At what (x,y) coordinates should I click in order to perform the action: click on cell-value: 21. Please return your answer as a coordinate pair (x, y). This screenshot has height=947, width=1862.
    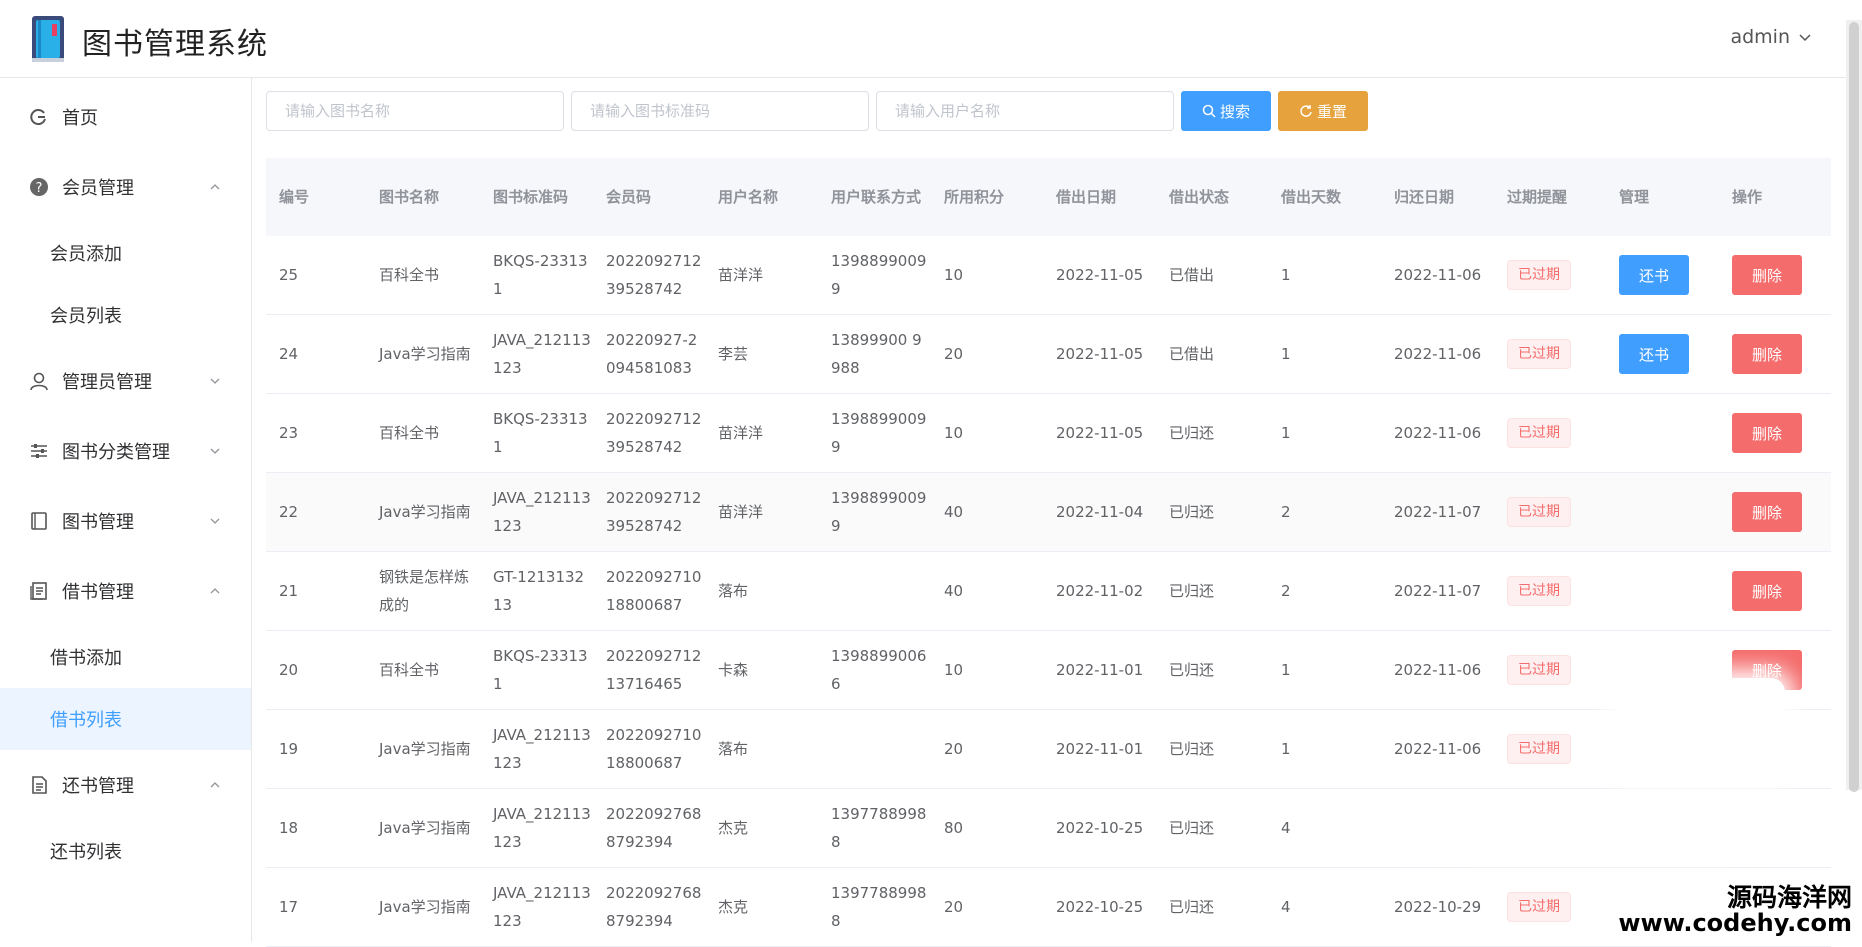
    Looking at the image, I should click on (322, 591).